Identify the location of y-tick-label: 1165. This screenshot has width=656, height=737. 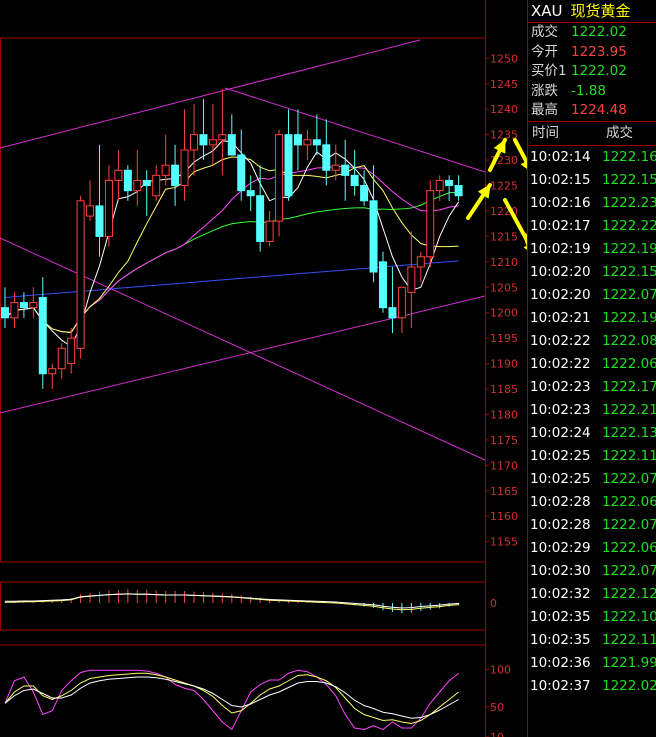
(504, 491).